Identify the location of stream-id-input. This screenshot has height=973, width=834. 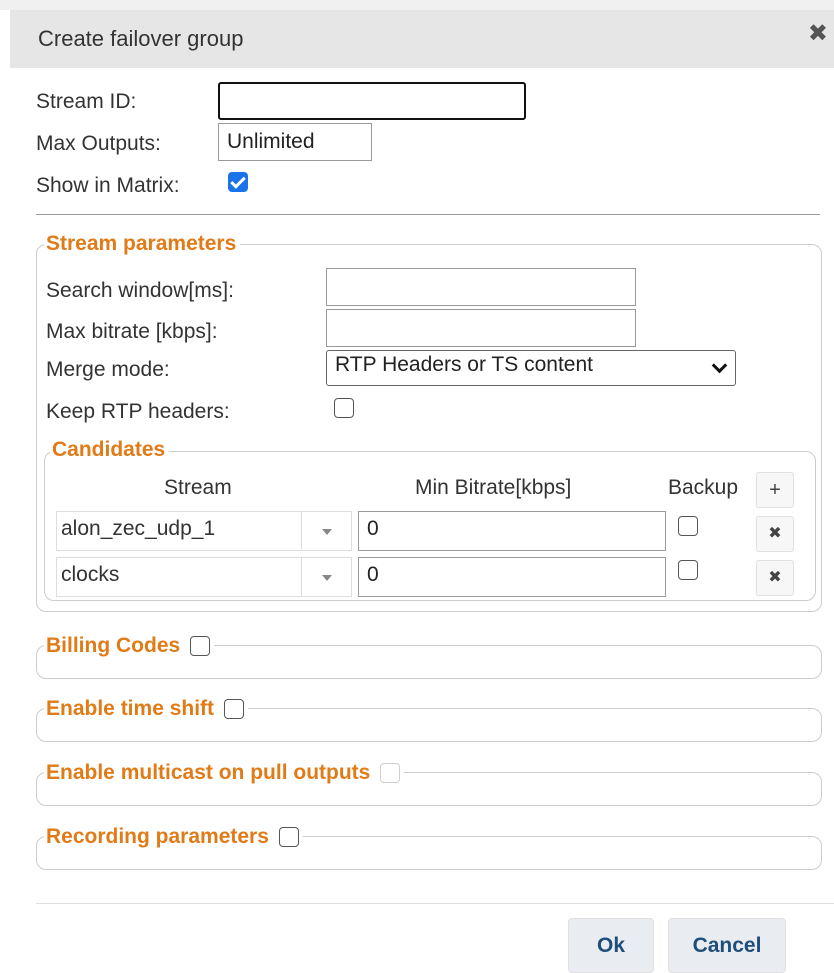
(372, 101).